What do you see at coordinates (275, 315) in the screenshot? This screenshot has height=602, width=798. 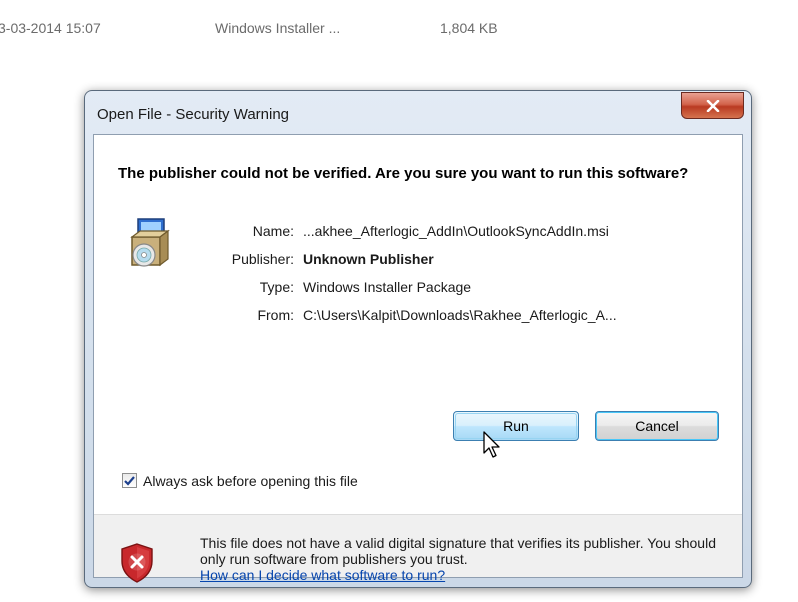 I see `from-label: From:` at bounding box center [275, 315].